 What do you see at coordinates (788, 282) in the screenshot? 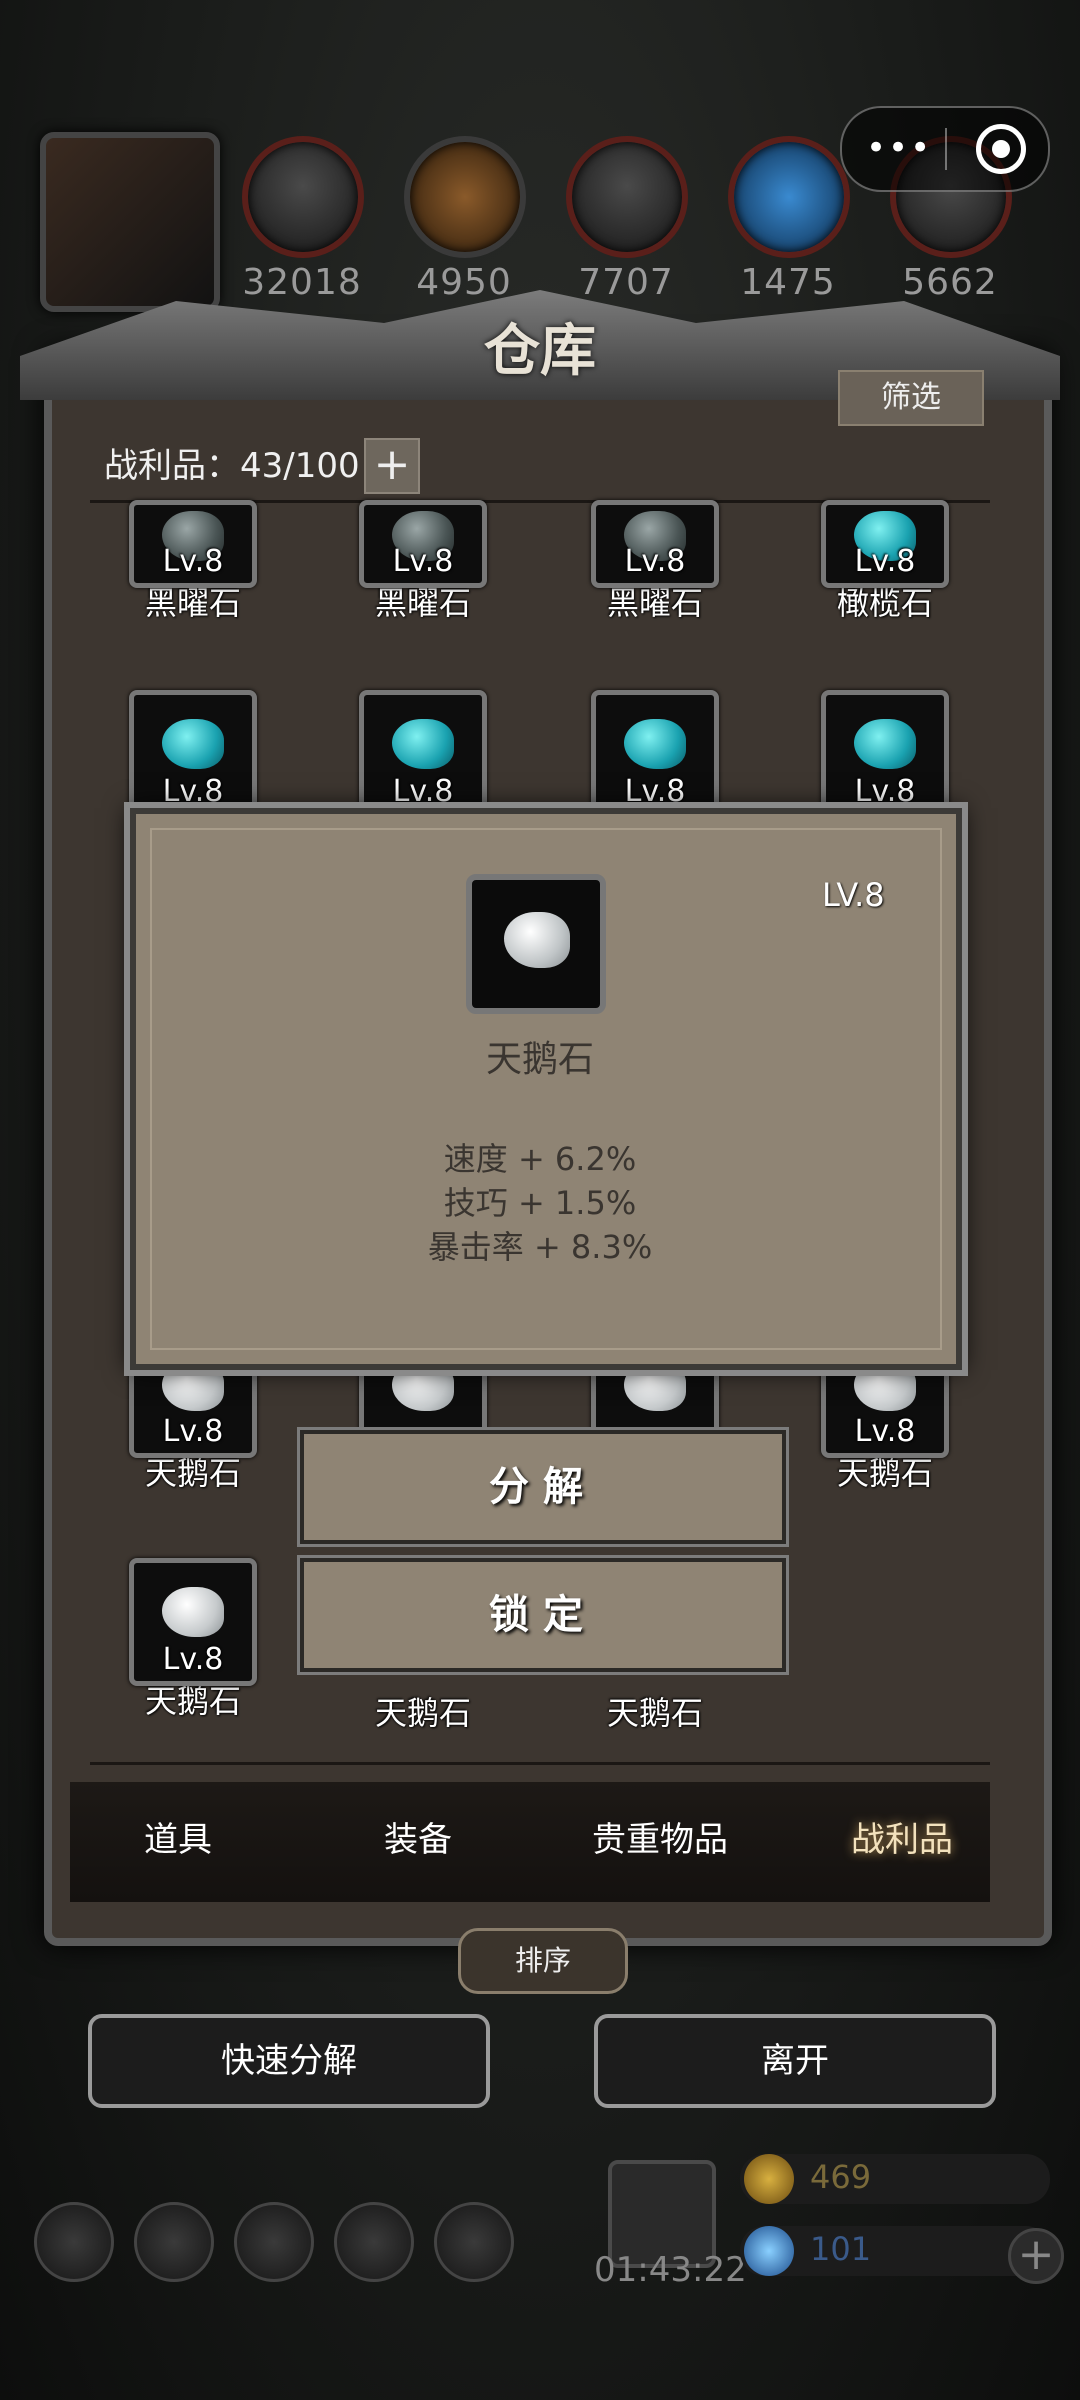
I see `resource-crystal-count: 1475` at bounding box center [788, 282].